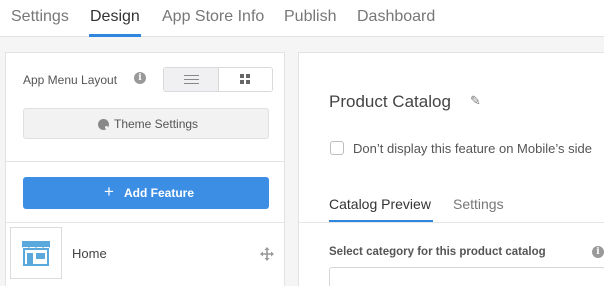  What do you see at coordinates (156, 124) in the screenshot?
I see `theme-settings-label: Theme Settings` at bounding box center [156, 124].